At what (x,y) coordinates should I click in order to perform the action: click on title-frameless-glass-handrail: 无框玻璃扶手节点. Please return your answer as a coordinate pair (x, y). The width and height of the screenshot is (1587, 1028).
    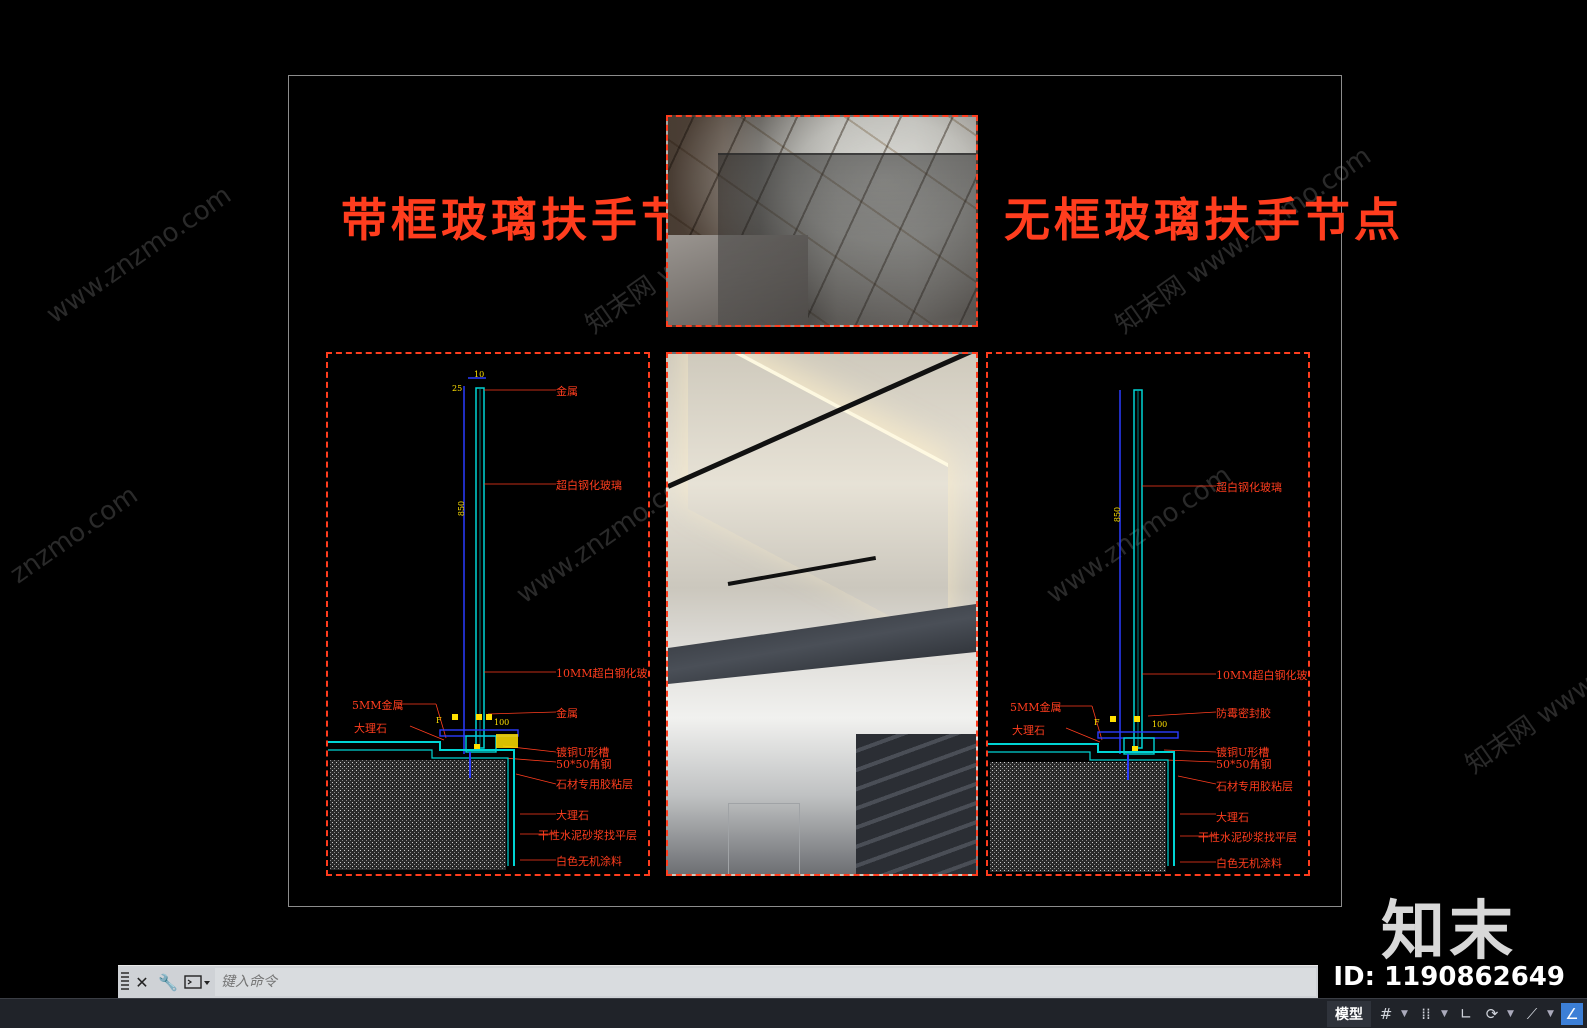
    Looking at the image, I should click on (1204, 220).